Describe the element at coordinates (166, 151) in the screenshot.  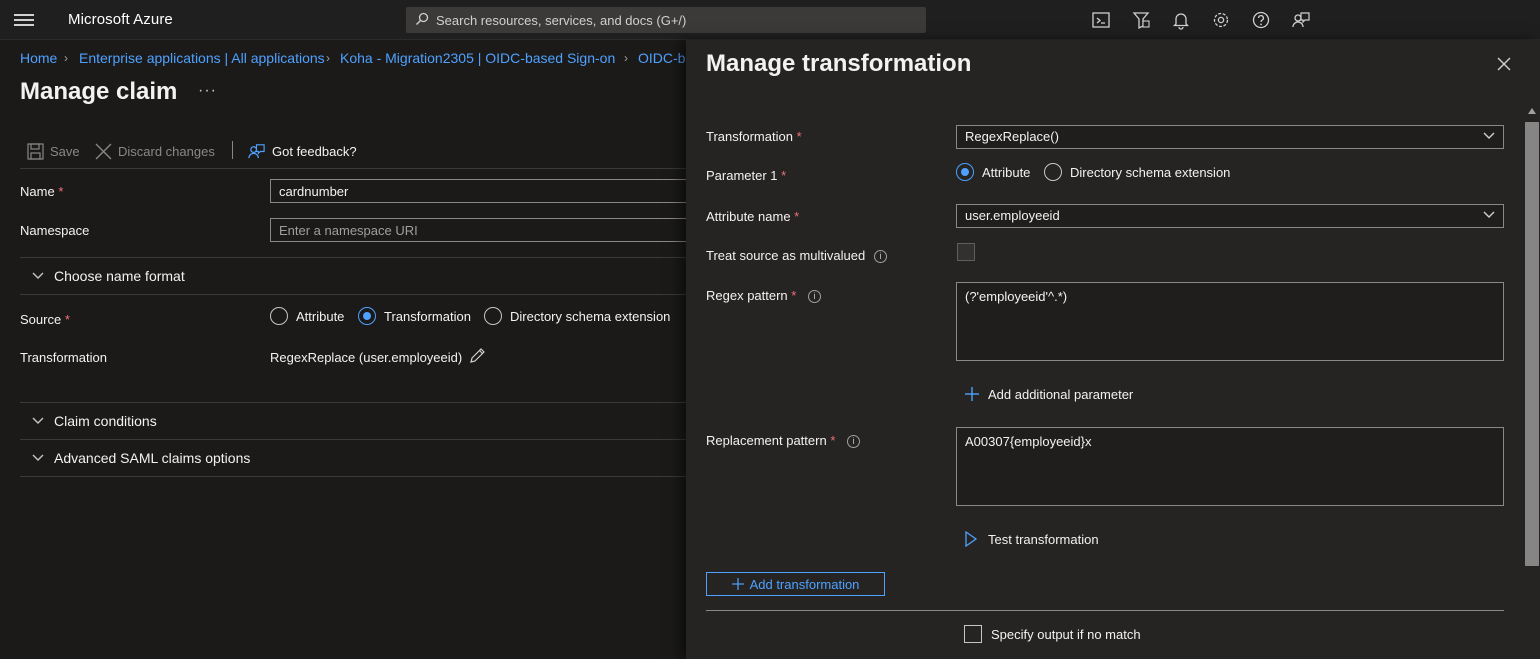
I see `discard-label: Discard changes` at that location.